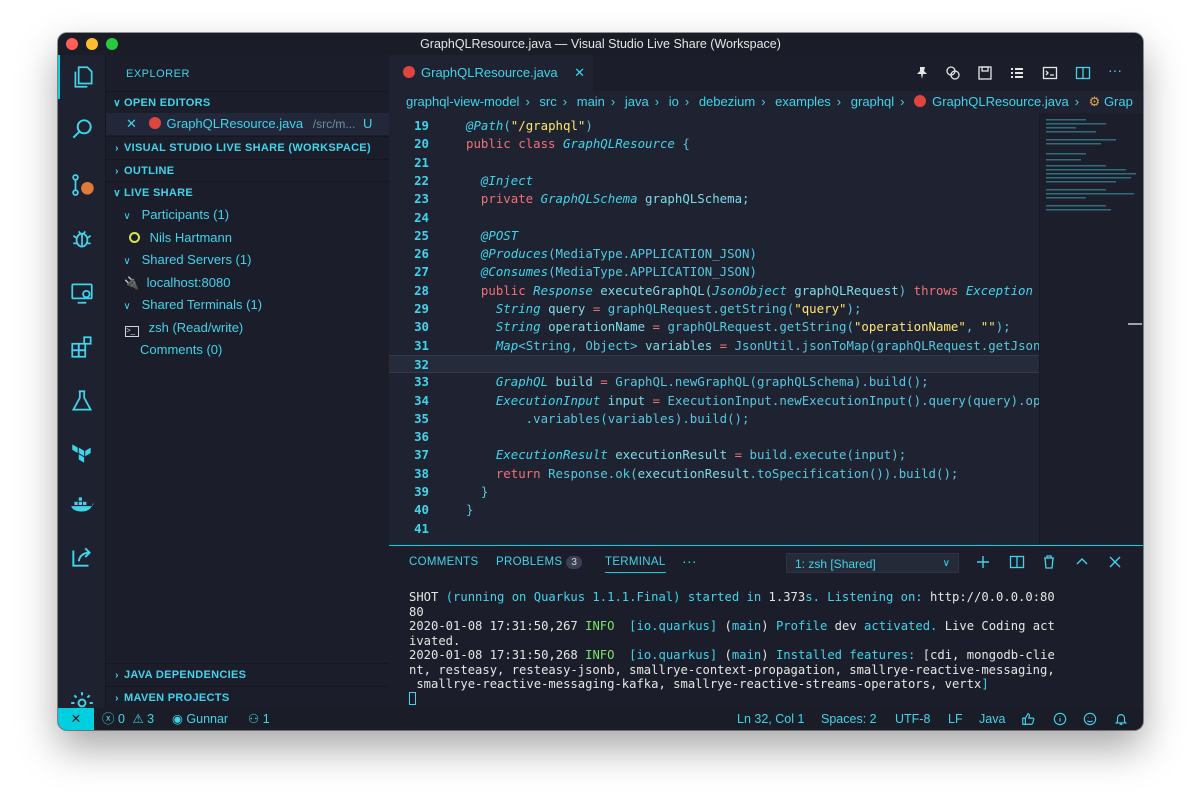 This screenshot has width=1200, height=812. I want to click on trash-icon, so click(1049, 562).